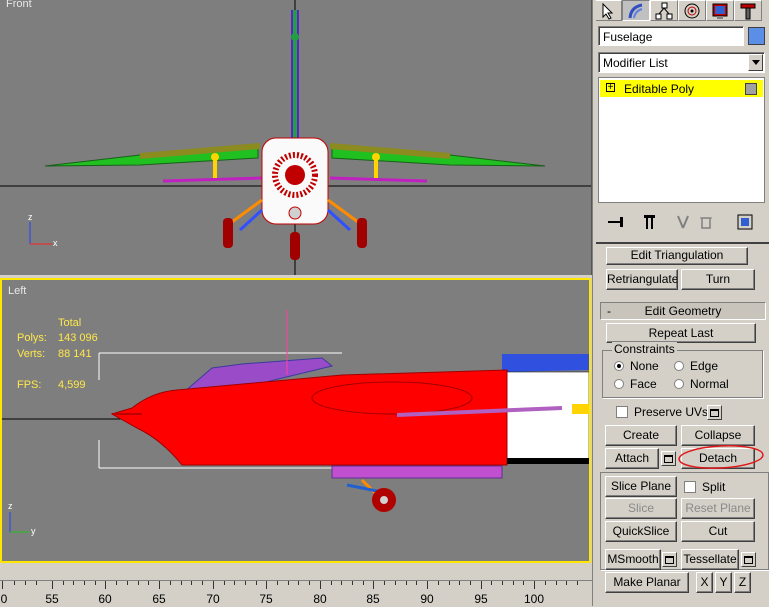 Image resolution: width=769 pixels, height=607 pixels. I want to click on ruler-label: 75, so click(266, 599).